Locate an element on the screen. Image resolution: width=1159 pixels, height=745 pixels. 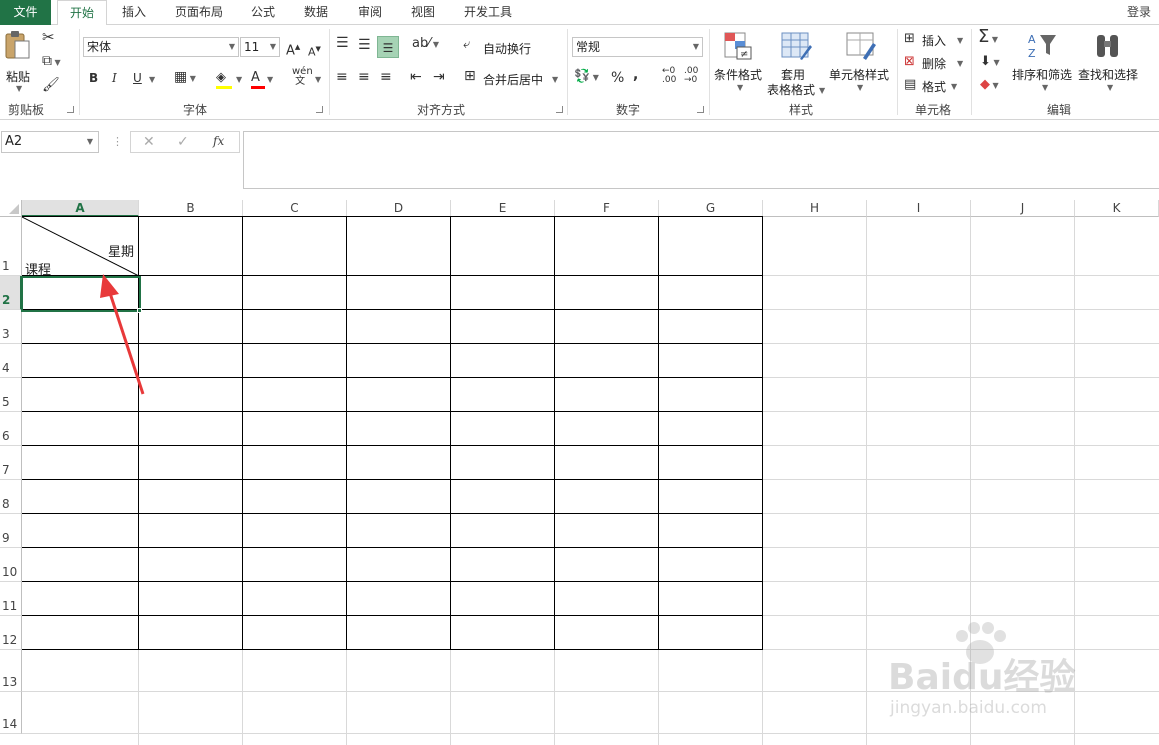
merge-center-icon: ⊞ is located at coordinates (470, 76).